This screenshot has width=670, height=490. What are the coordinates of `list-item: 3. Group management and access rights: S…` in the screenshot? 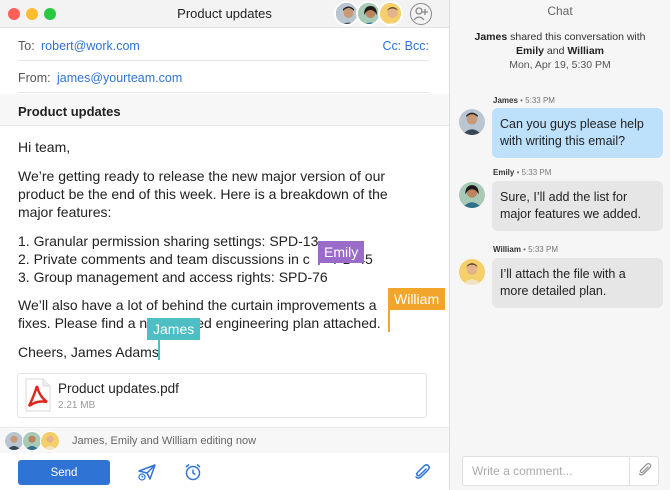 It's located at (173, 277).